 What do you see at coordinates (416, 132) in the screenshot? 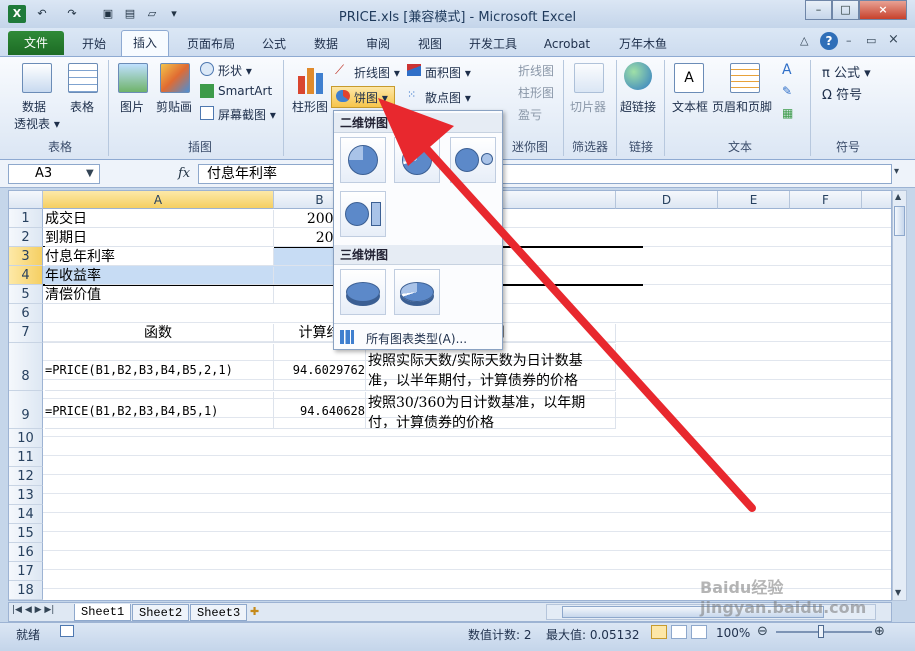
I see `arrow-head` at bounding box center [416, 132].